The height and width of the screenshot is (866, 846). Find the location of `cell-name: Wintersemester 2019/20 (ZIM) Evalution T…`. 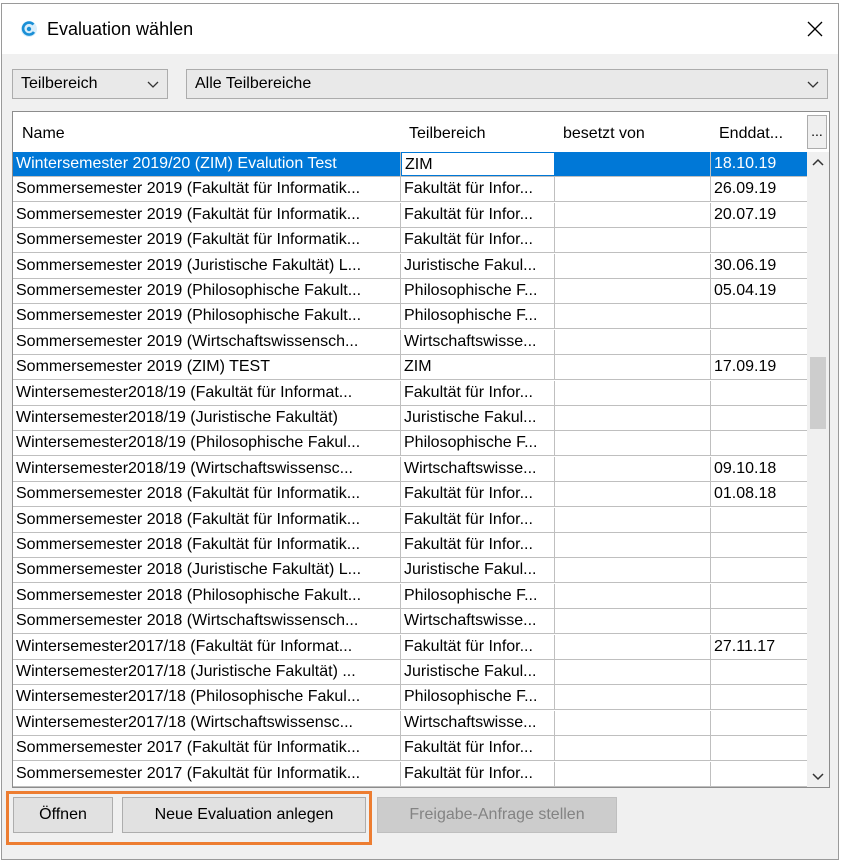

cell-name: Wintersemester 2019/20 (ZIM) Evalution T… is located at coordinates (207, 164).